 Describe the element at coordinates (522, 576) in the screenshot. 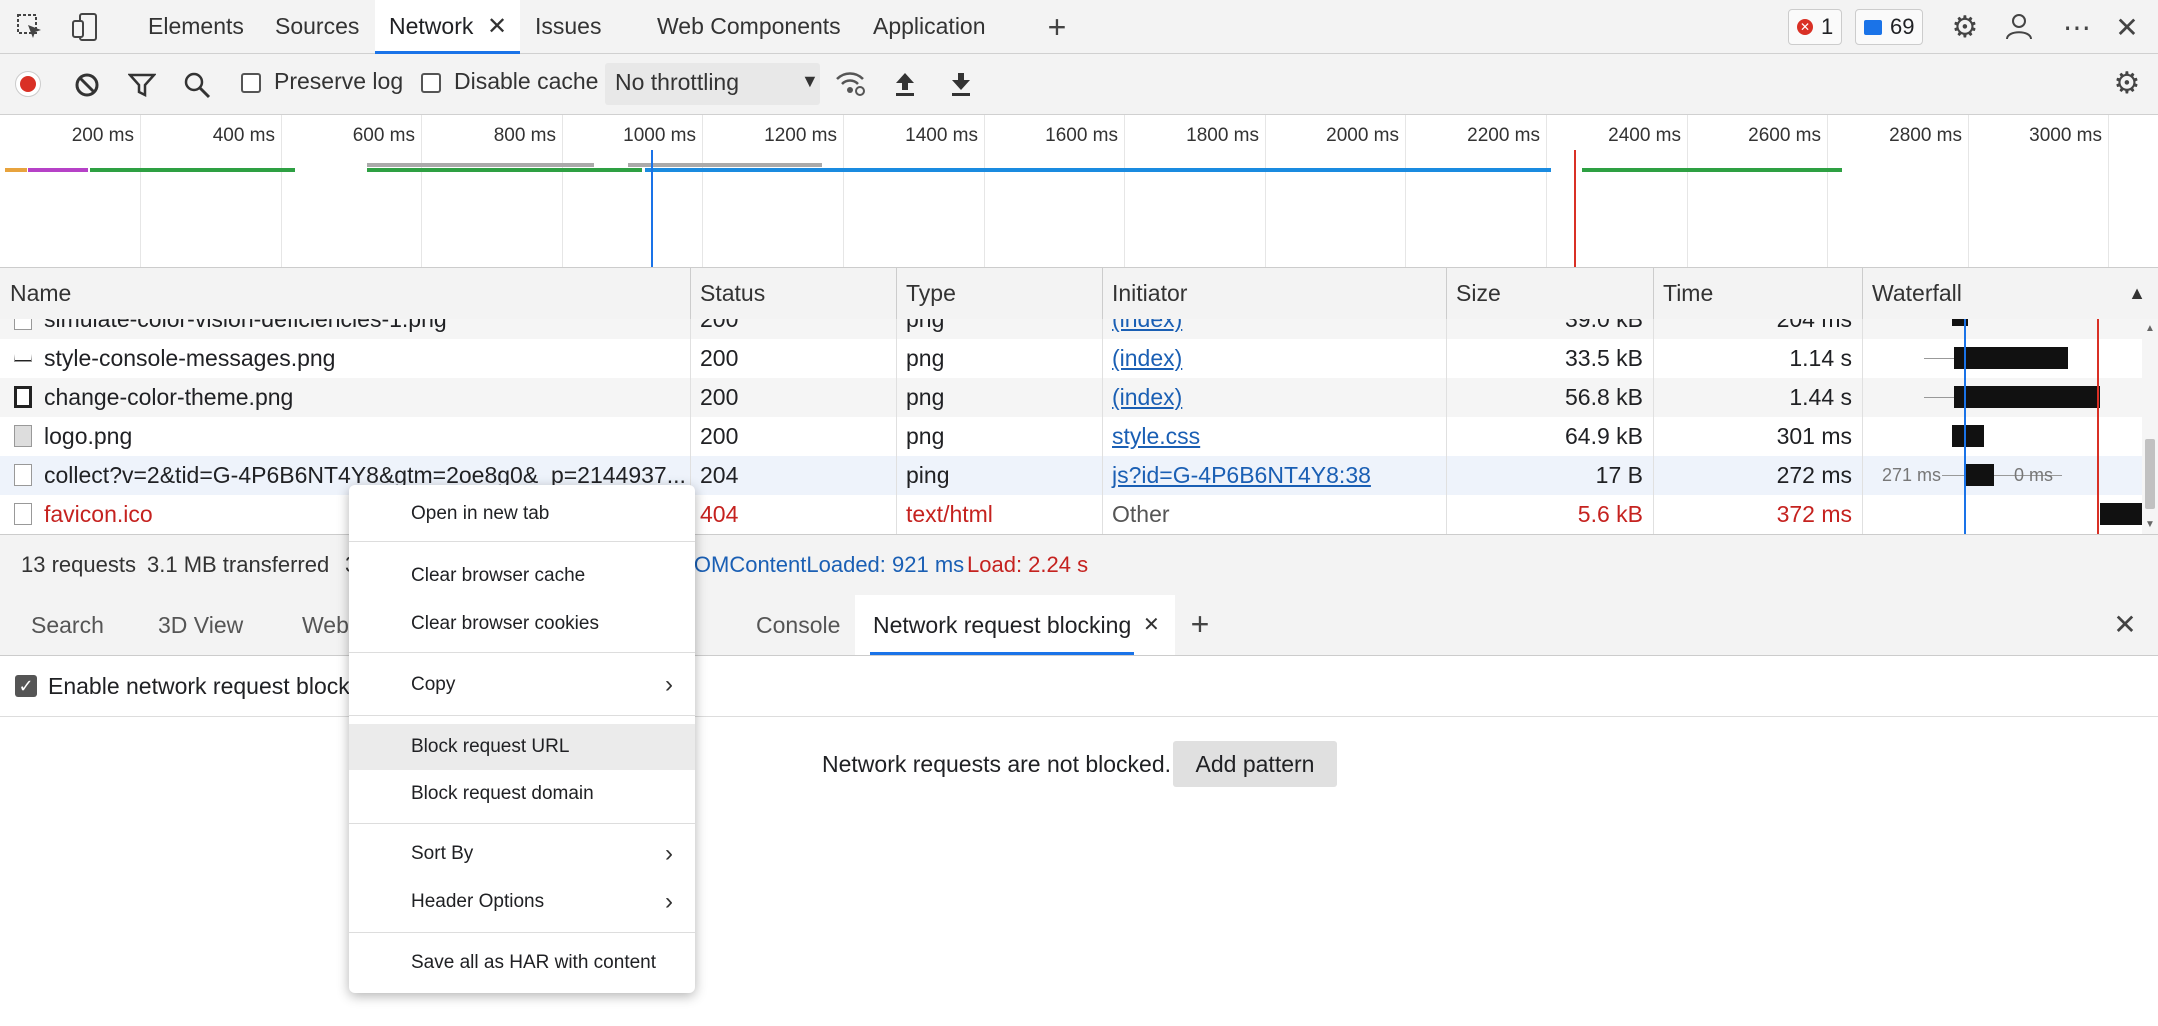

I see `menu-item-clear-browser-cache: Clear browser cache` at that location.